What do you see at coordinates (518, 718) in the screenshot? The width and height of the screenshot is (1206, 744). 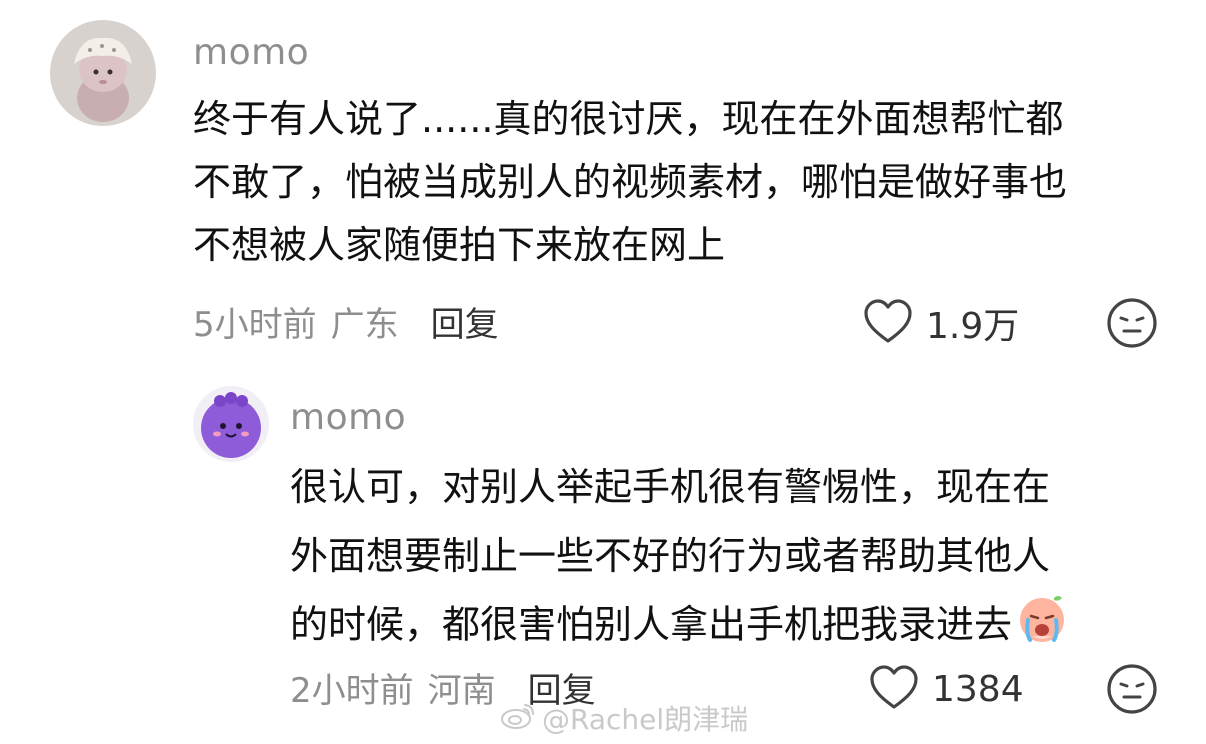 I see `weibo-logo-icon` at bounding box center [518, 718].